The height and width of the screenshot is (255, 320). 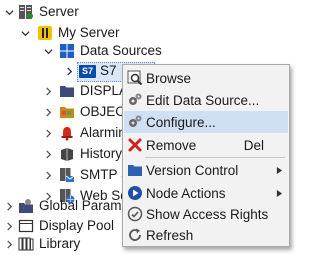 I want to click on menu-item-show-access-rights: Show Access Rights, so click(x=206, y=214).